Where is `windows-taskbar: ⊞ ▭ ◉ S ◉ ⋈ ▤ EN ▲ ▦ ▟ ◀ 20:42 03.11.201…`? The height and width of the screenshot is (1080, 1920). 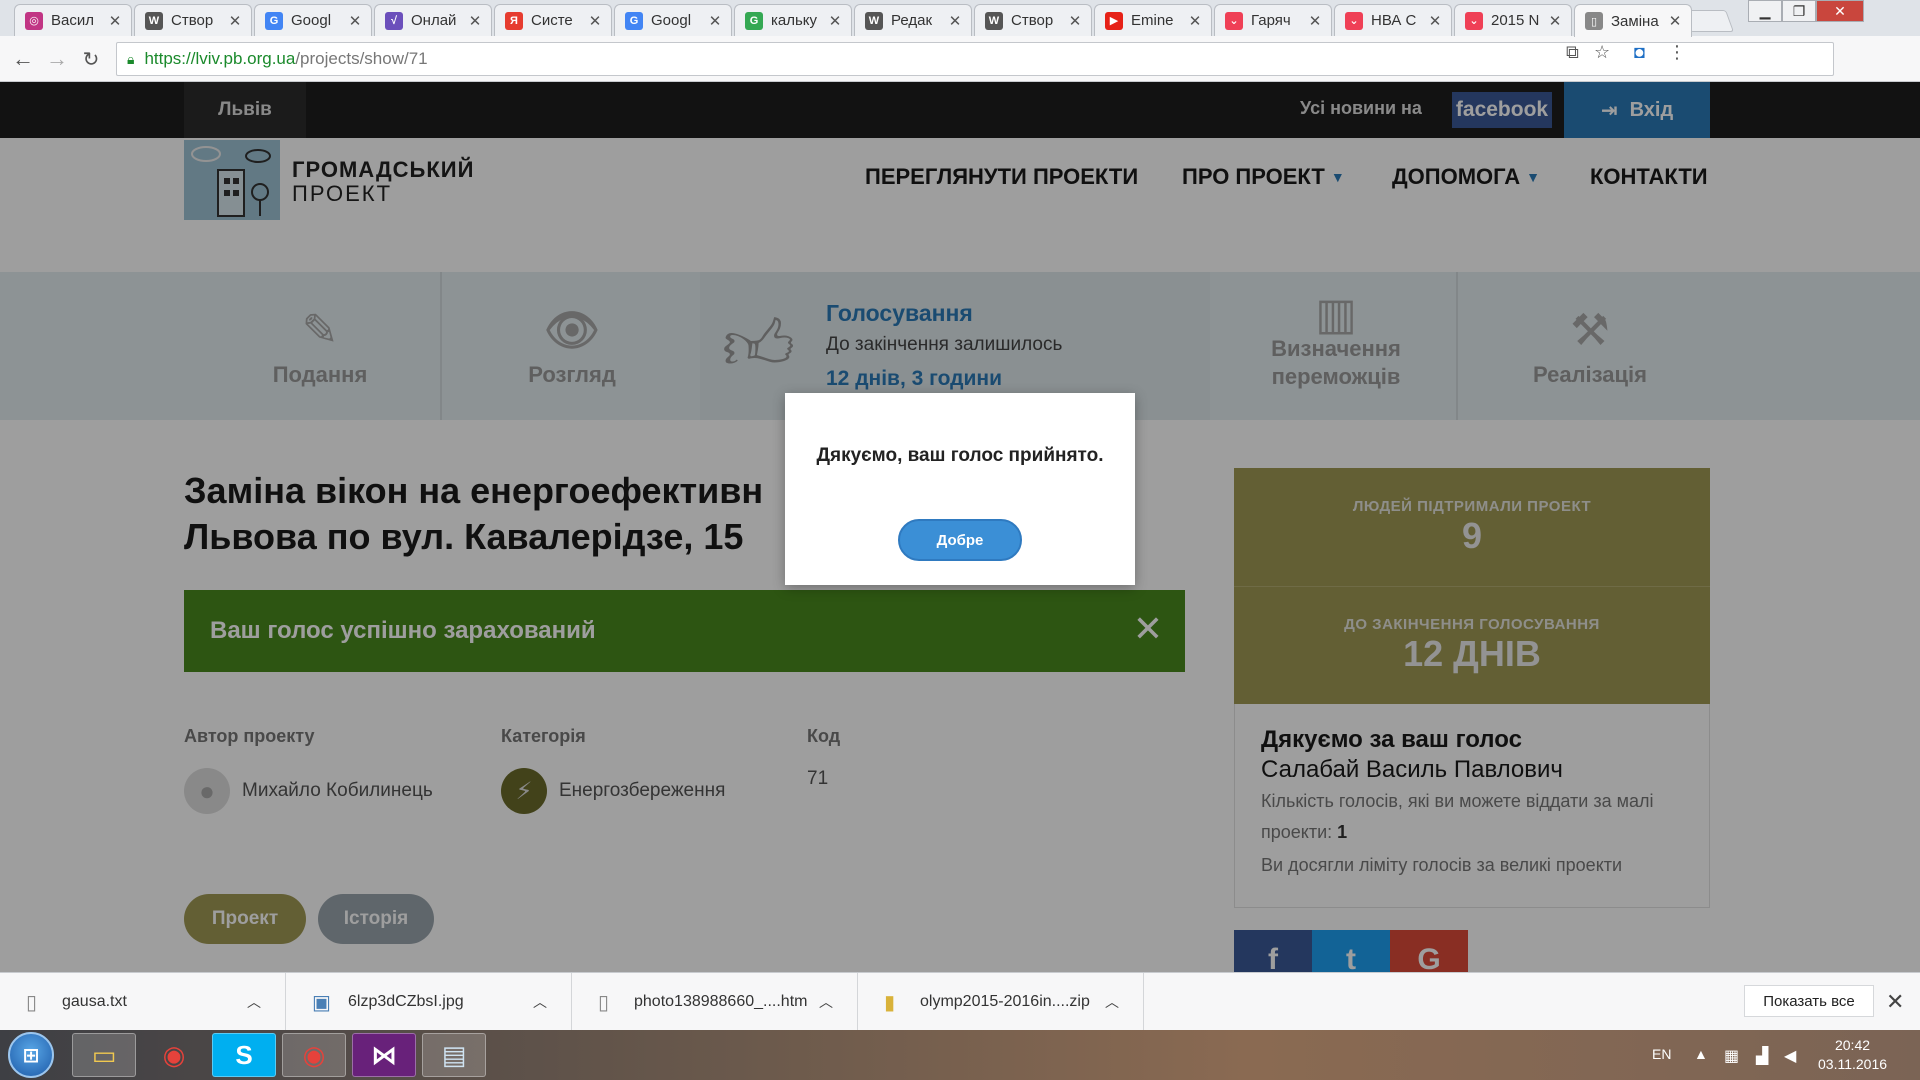 windows-taskbar: ⊞ ▭ ◉ S ◉ ⋈ ▤ EN ▲ ▦ ▟ ◀ 20:42 03.11.201… is located at coordinates (960, 1055).